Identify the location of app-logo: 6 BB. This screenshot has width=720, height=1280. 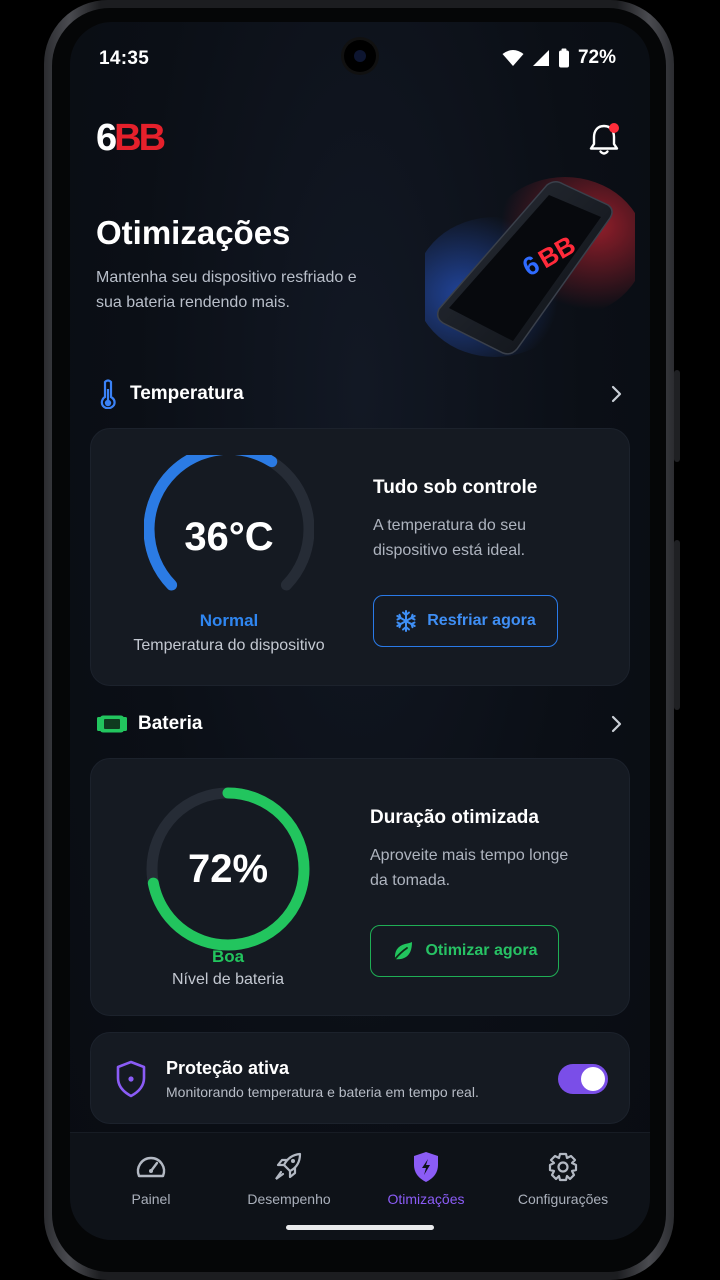
(131, 138).